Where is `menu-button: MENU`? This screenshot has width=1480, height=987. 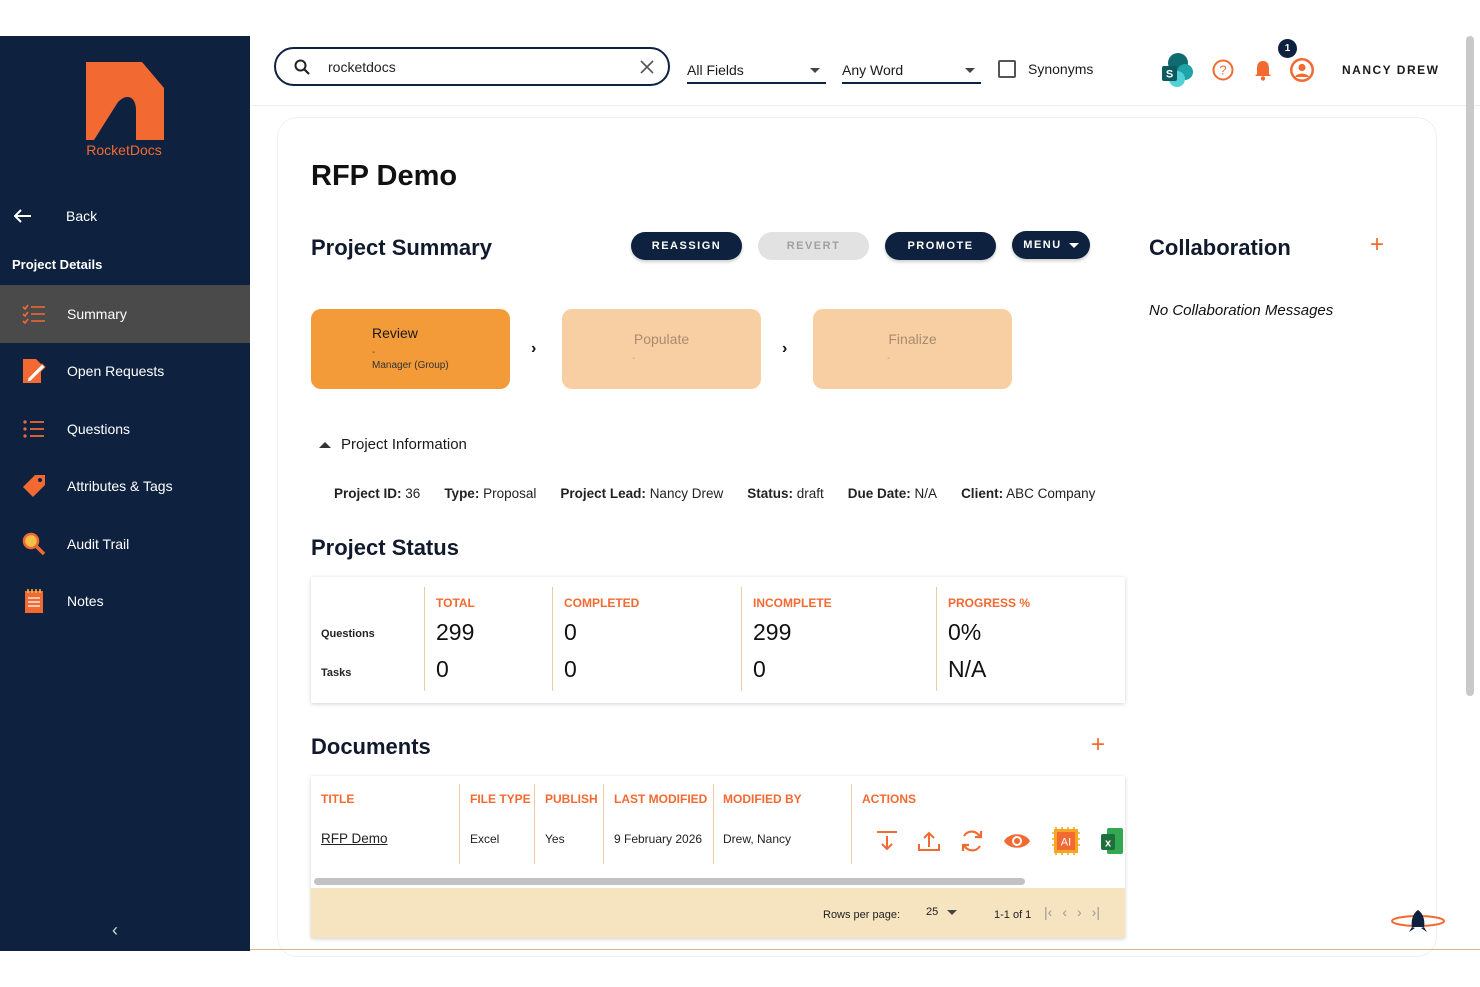 menu-button: MENU is located at coordinates (1051, 245).